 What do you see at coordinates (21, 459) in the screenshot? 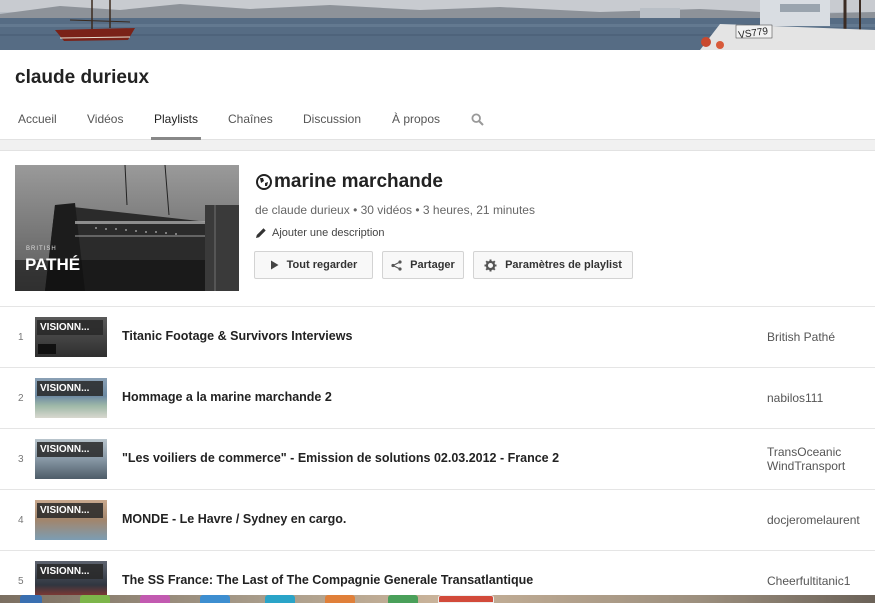
I see `row-index: 3` at bounding box center [21, 459].